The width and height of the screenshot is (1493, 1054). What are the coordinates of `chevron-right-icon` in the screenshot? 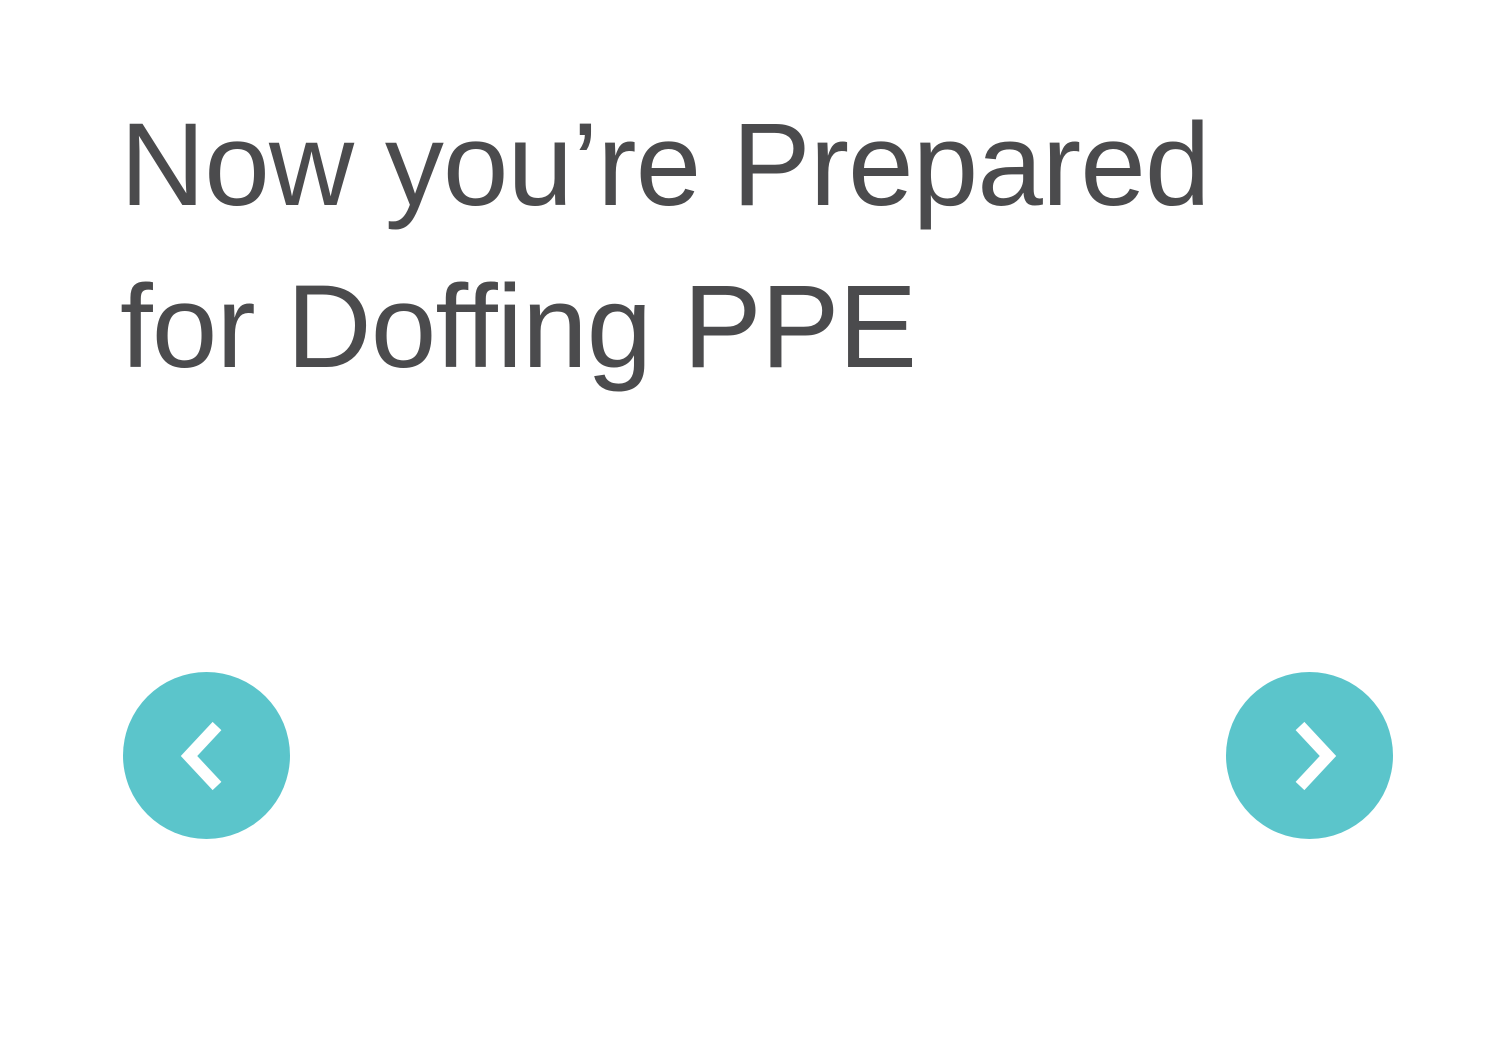 It's located at (1315, 755).